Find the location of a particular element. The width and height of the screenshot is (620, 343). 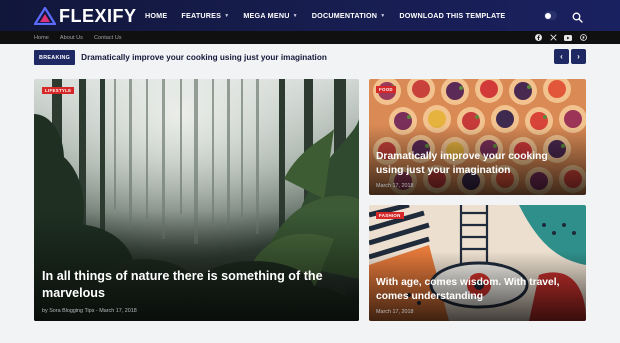

top-links-bar: Home About Us Contact Us is located at coordinates (310, 37).